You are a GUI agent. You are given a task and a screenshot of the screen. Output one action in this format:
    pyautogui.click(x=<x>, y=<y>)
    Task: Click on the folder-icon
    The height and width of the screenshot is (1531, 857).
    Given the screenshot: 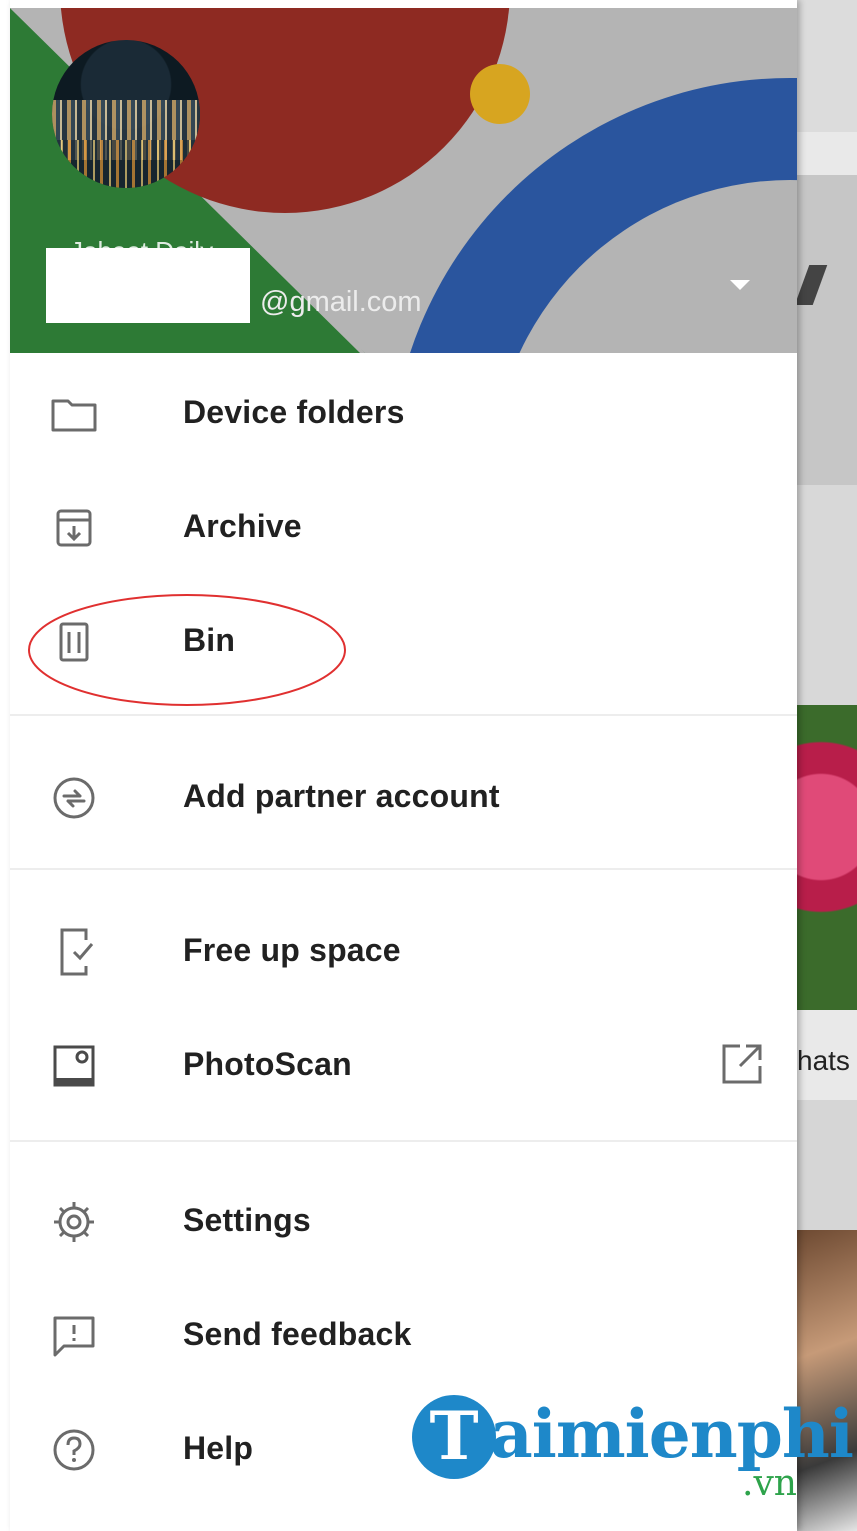 What is the action you would take?
    pyautogui.click(x=74, y=414)
    